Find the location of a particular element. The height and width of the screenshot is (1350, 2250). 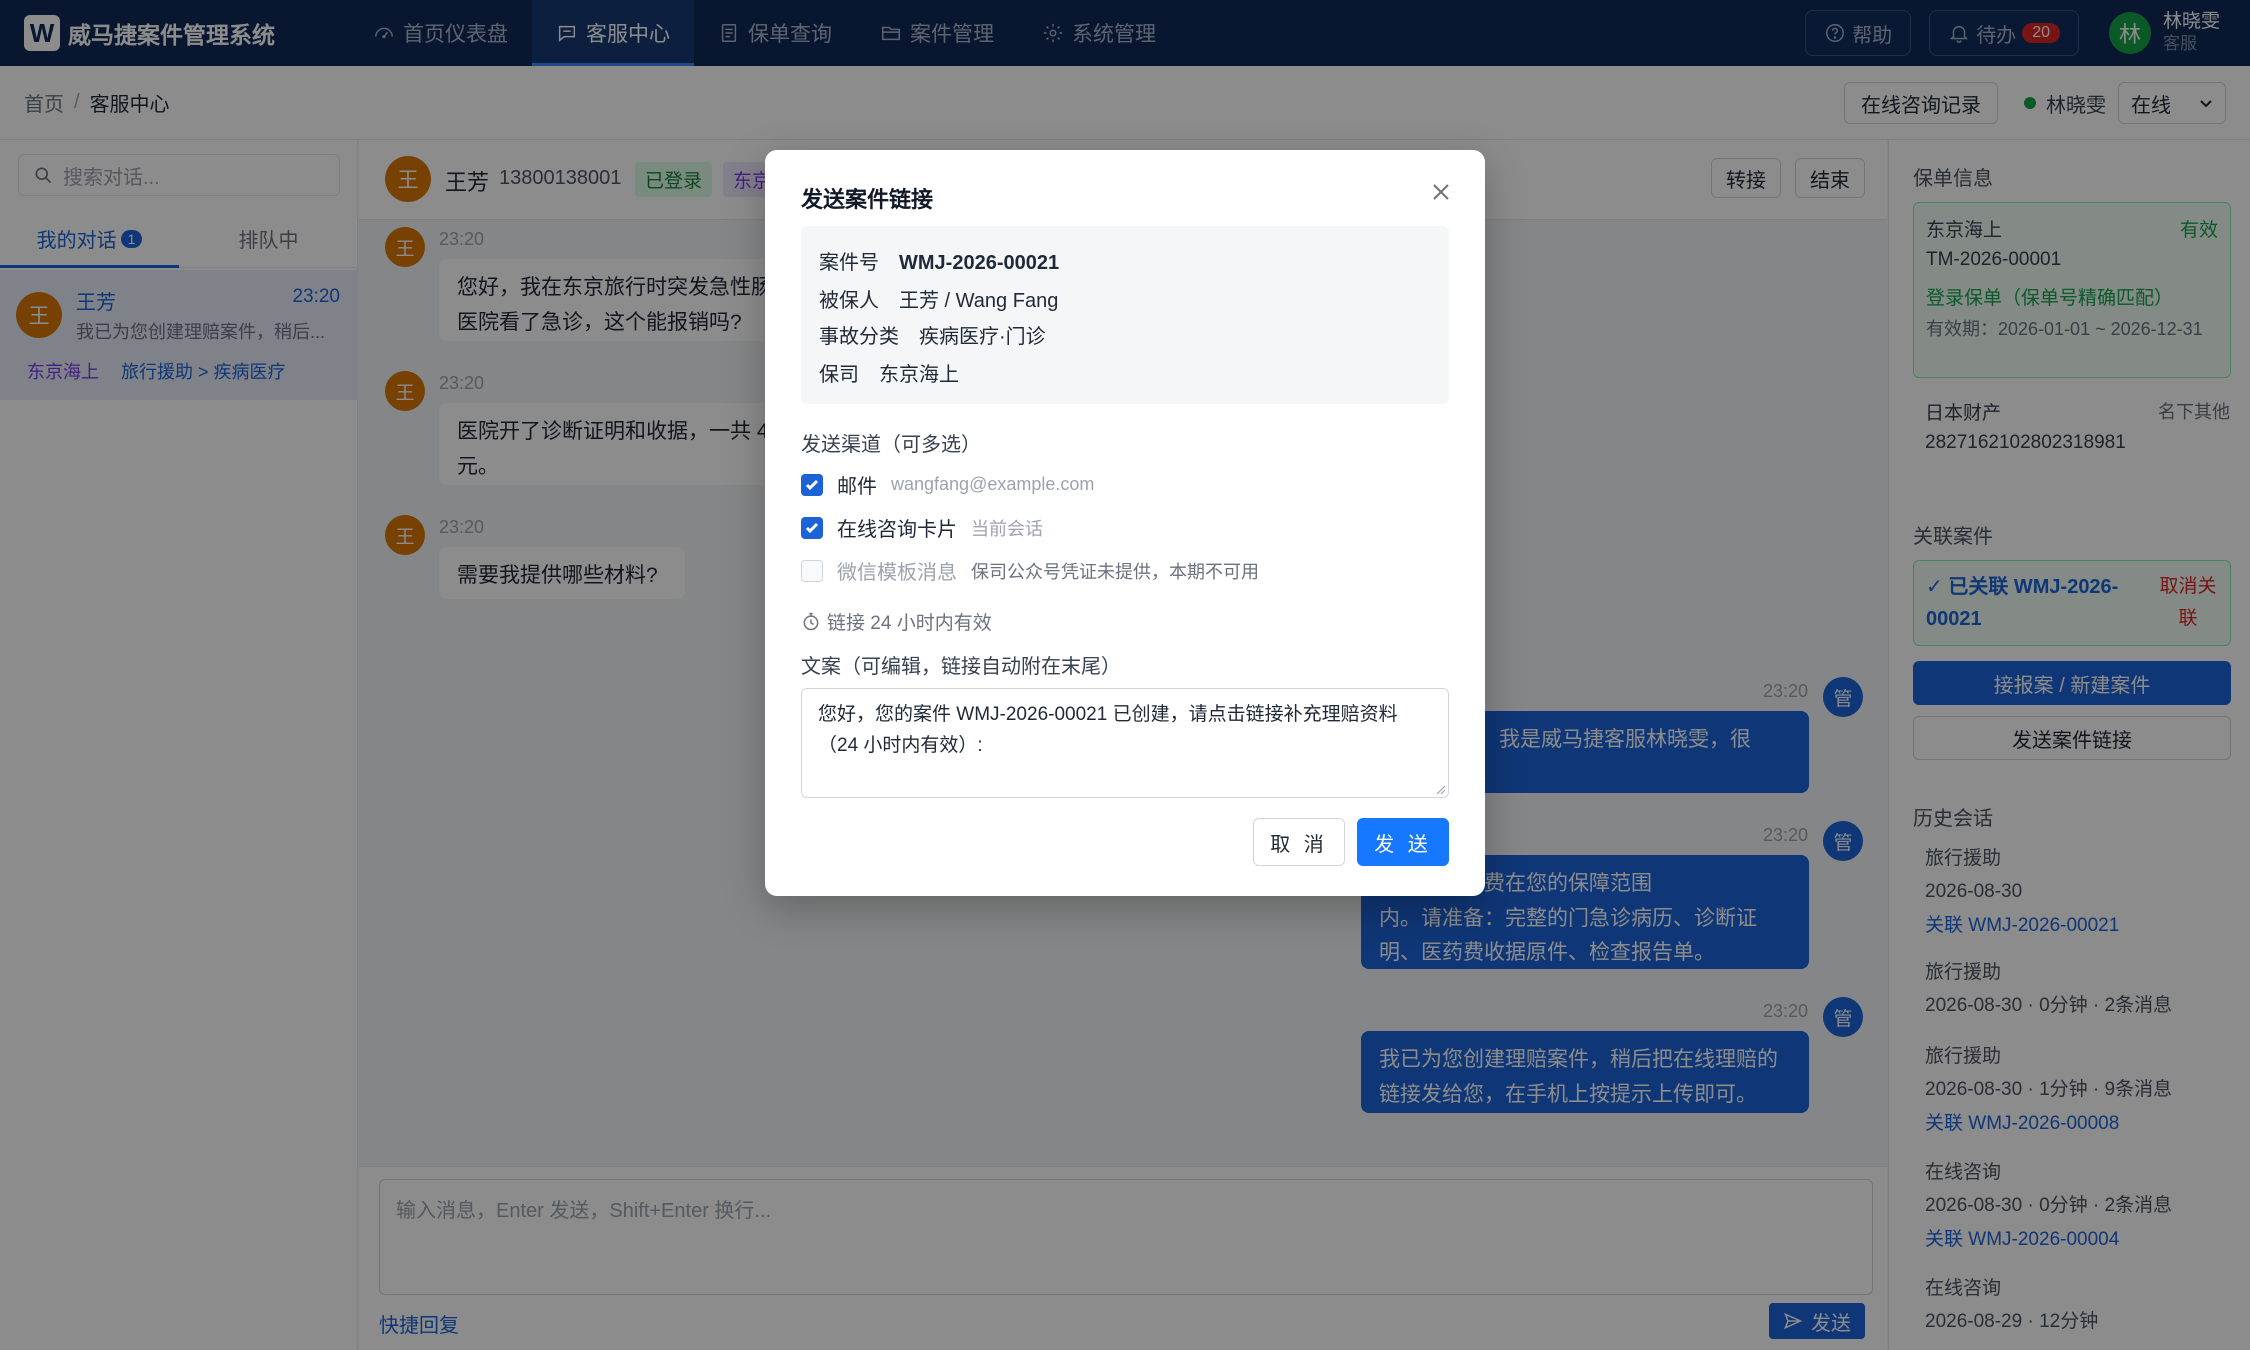

card-checkbox is located at coordinates (812, 527).